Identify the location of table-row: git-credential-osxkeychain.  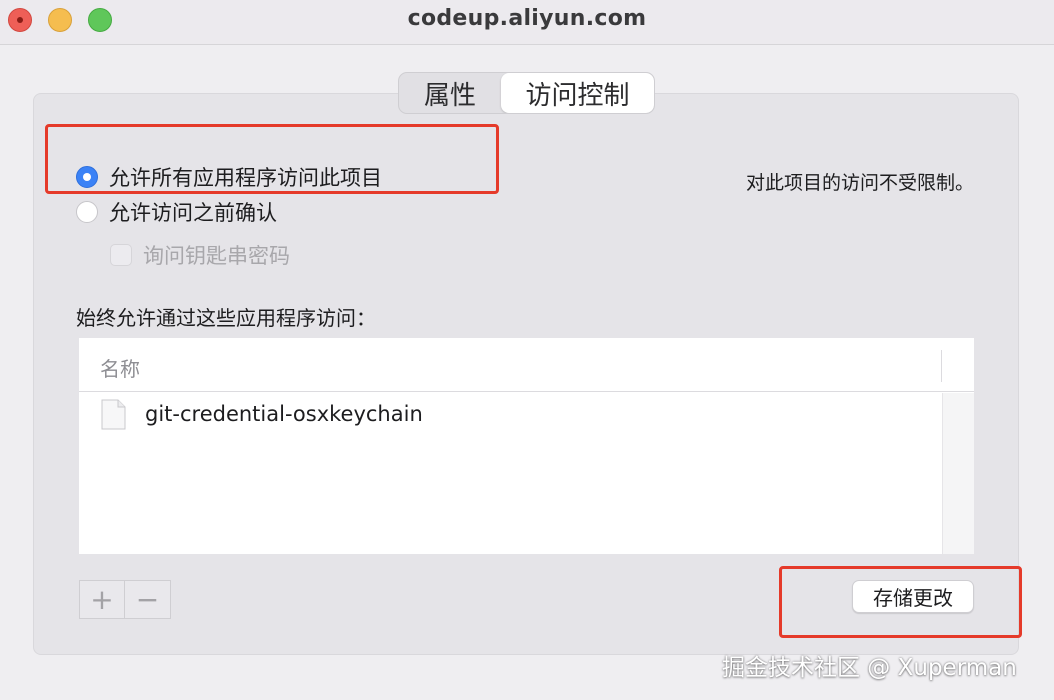
(510, 414).